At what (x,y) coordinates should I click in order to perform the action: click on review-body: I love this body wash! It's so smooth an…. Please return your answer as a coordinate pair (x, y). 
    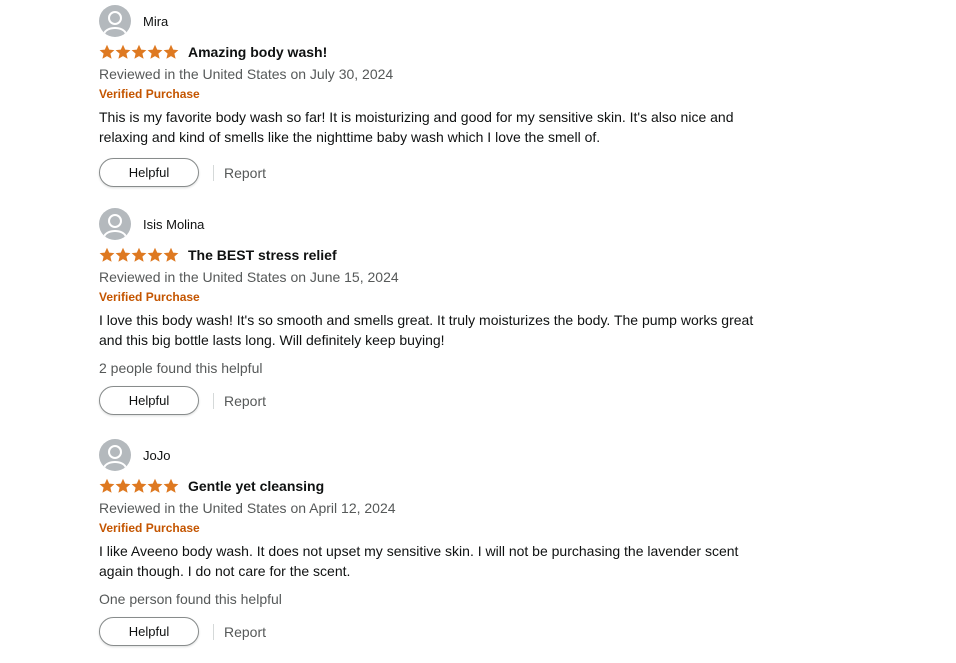
    Looking at the image, I should click on (449, 330).